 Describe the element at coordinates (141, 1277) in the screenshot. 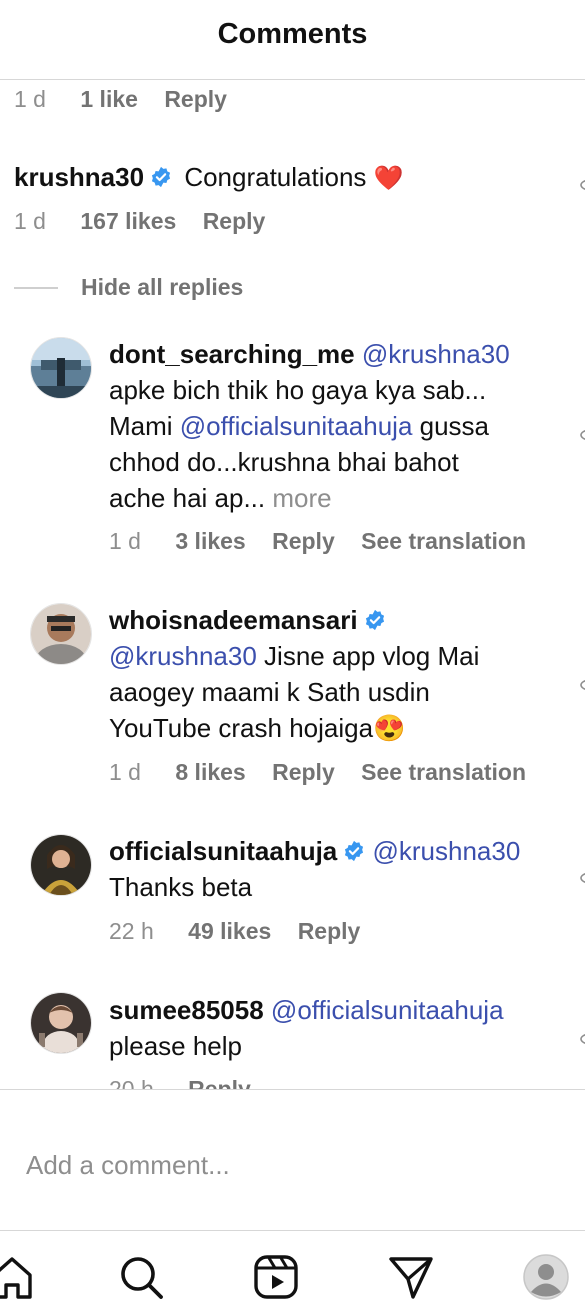

I see `search-icon` at that location.